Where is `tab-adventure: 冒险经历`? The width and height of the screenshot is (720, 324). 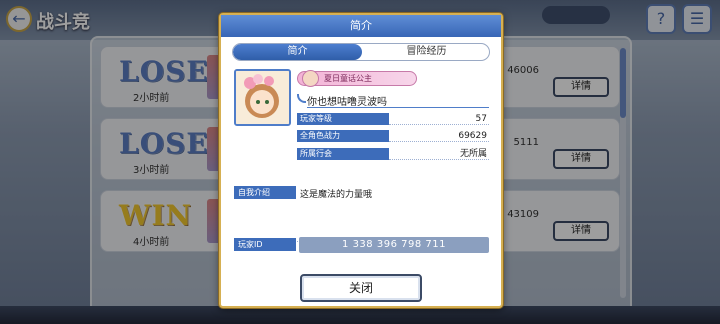
tab-adventure: 冒险经历 is located at coordinates (425, 52).